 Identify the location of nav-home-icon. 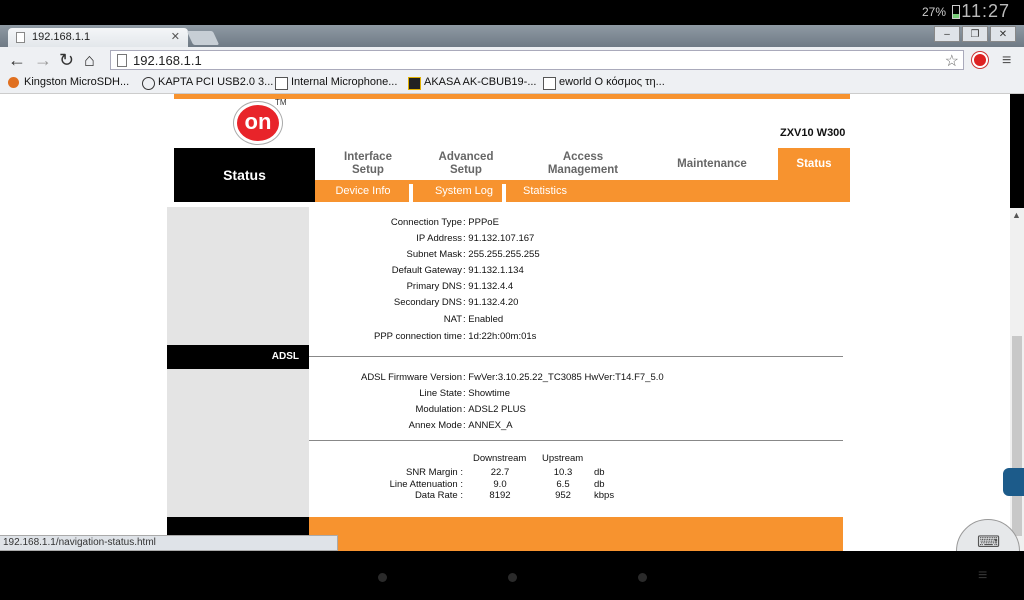
(512, 577).